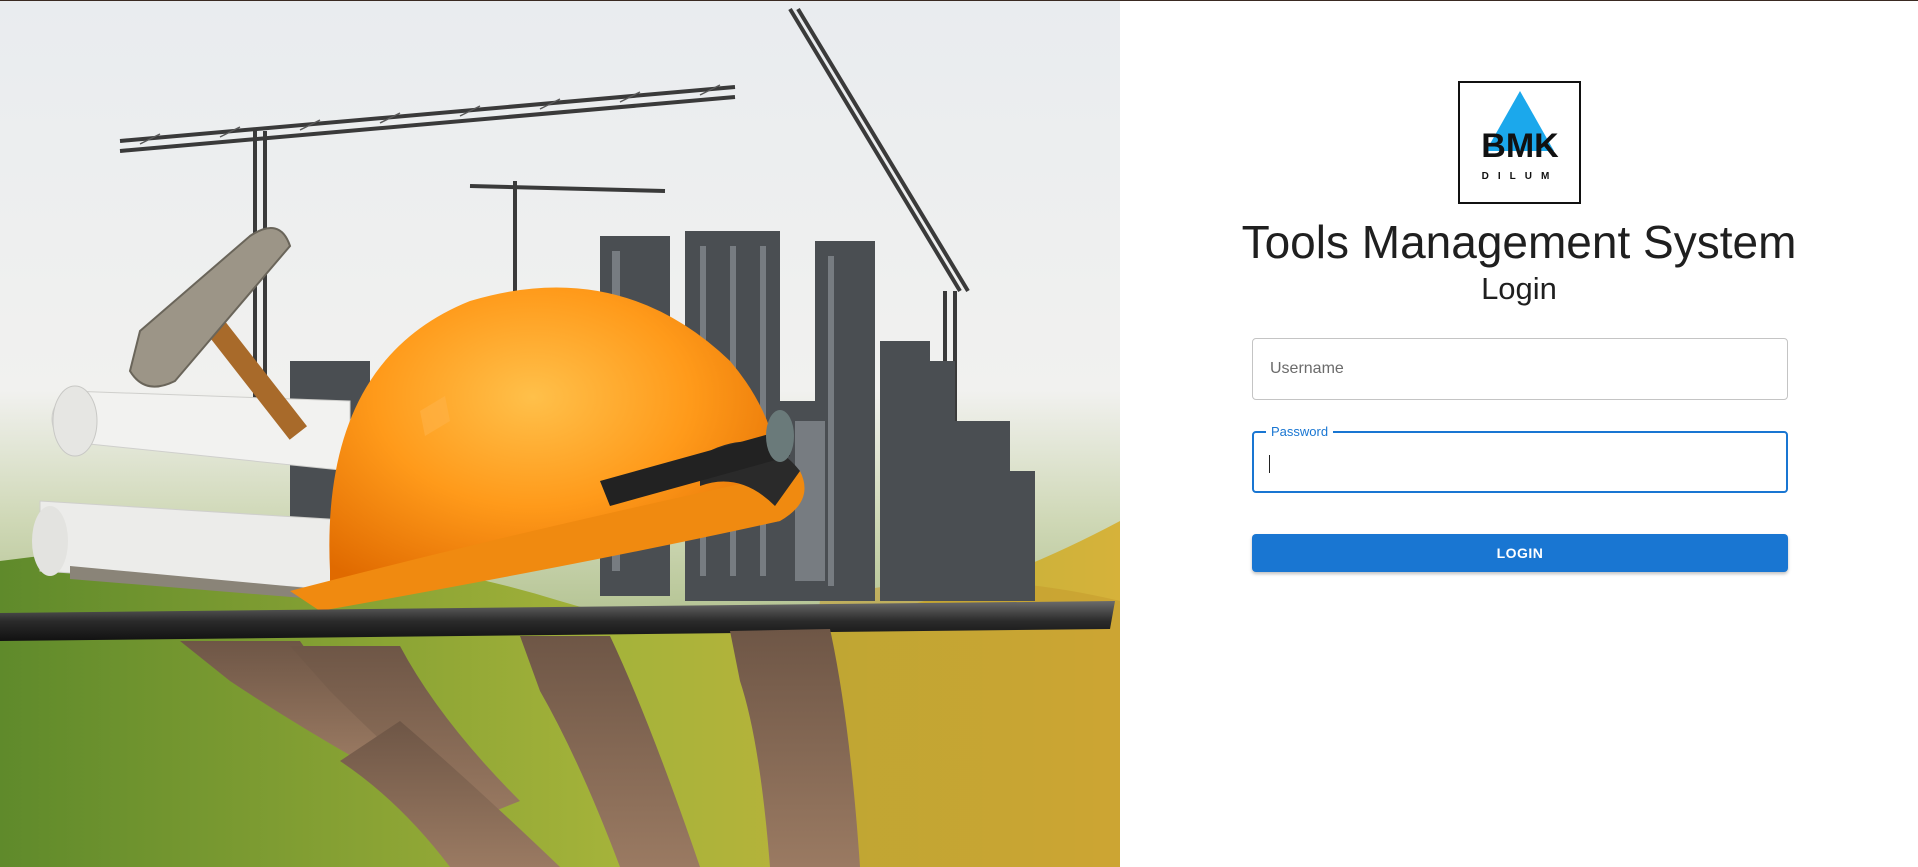  I want to click on logo-brand-text: BMK, so click(1520, 146).